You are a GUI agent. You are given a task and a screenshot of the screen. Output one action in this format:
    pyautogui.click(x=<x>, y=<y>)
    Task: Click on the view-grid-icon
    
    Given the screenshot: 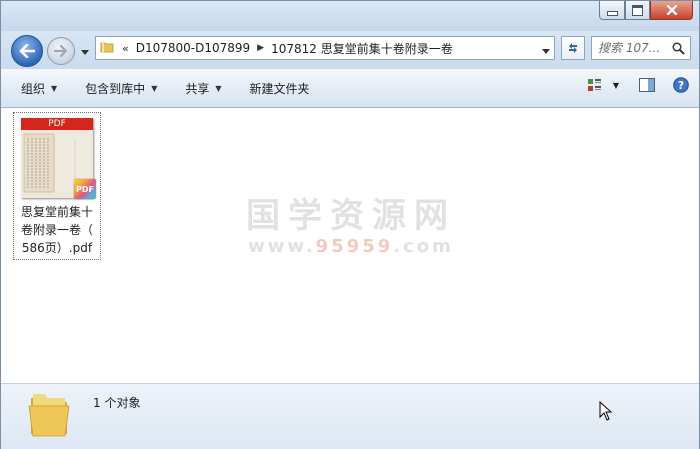 What is the action you would take?
    pyautogui.click(x=594, y=85)
    